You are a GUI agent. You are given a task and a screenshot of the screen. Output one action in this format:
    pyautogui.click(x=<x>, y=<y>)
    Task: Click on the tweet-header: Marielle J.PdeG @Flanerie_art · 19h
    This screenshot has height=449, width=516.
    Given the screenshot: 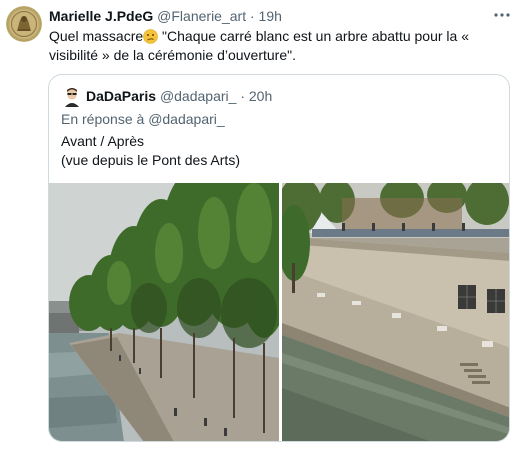 What is the action you would take?
    pyautogui.click(x=165, y=16)
    